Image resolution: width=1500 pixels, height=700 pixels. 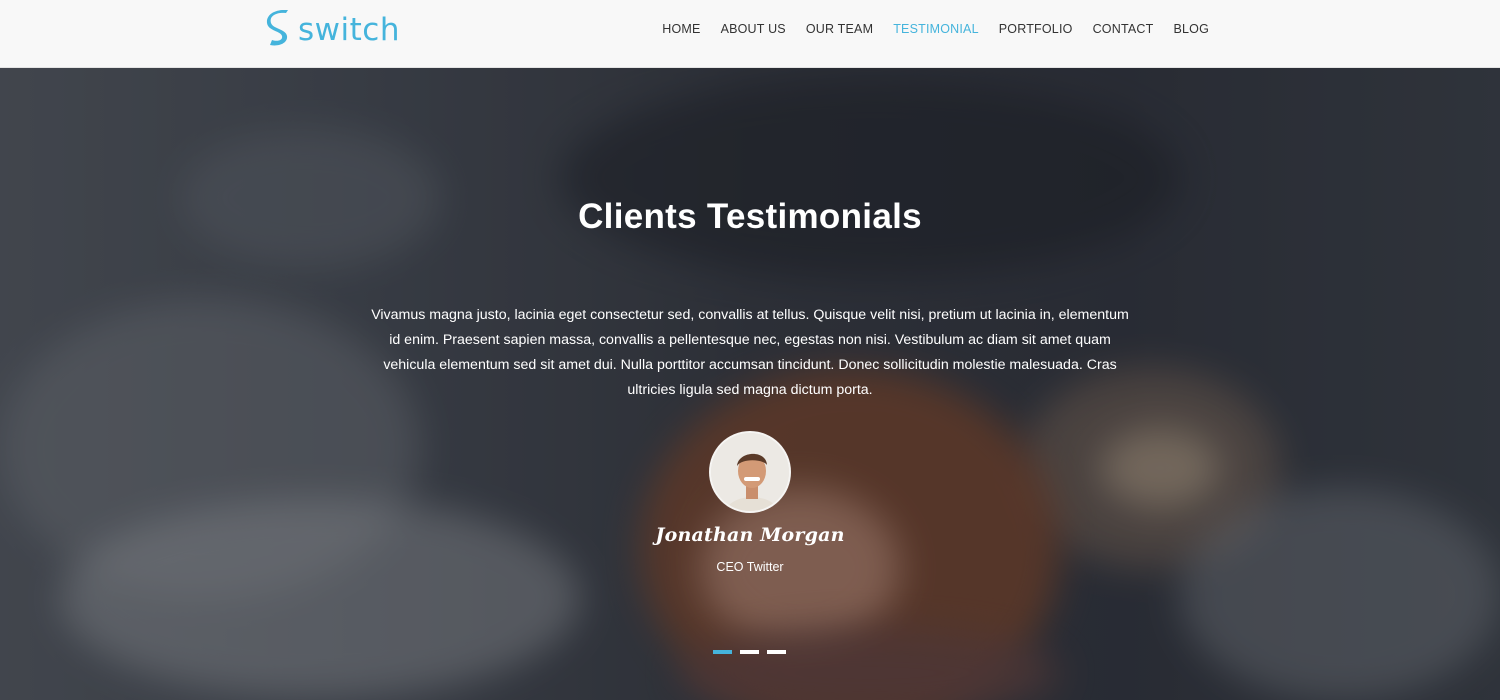 I want to click on nav-item-our-team: OUR TEAM, so click(x=839, y=29).